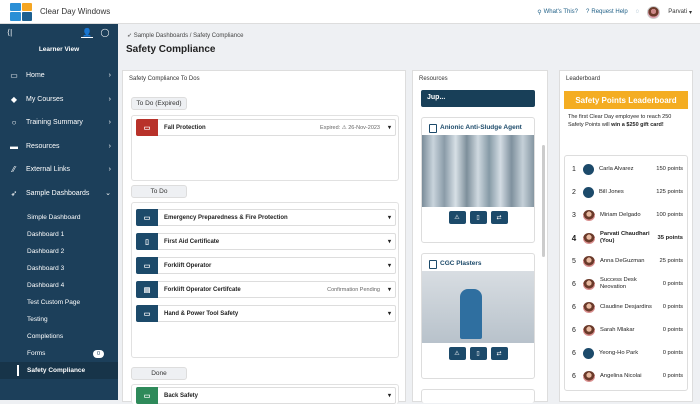 This screenshot has width=700, height=404. What do you see at coordinates (638, 12) in the screenshot?
I see `chat-icon: ◌` at bounding box center [638, 12].